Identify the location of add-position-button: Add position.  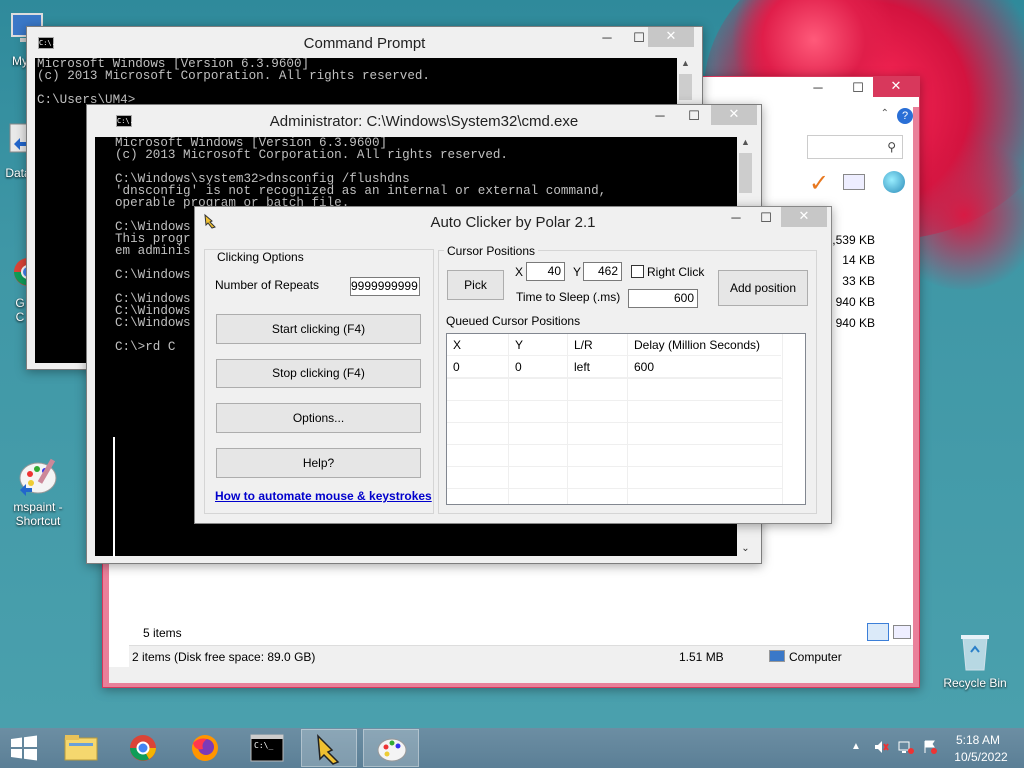
(763, 288).